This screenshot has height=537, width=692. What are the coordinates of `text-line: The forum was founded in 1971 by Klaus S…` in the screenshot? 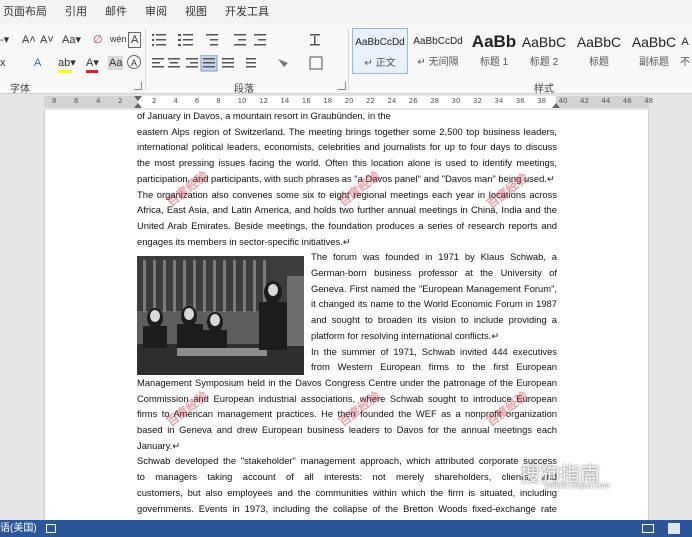 It's located at (434, 257).